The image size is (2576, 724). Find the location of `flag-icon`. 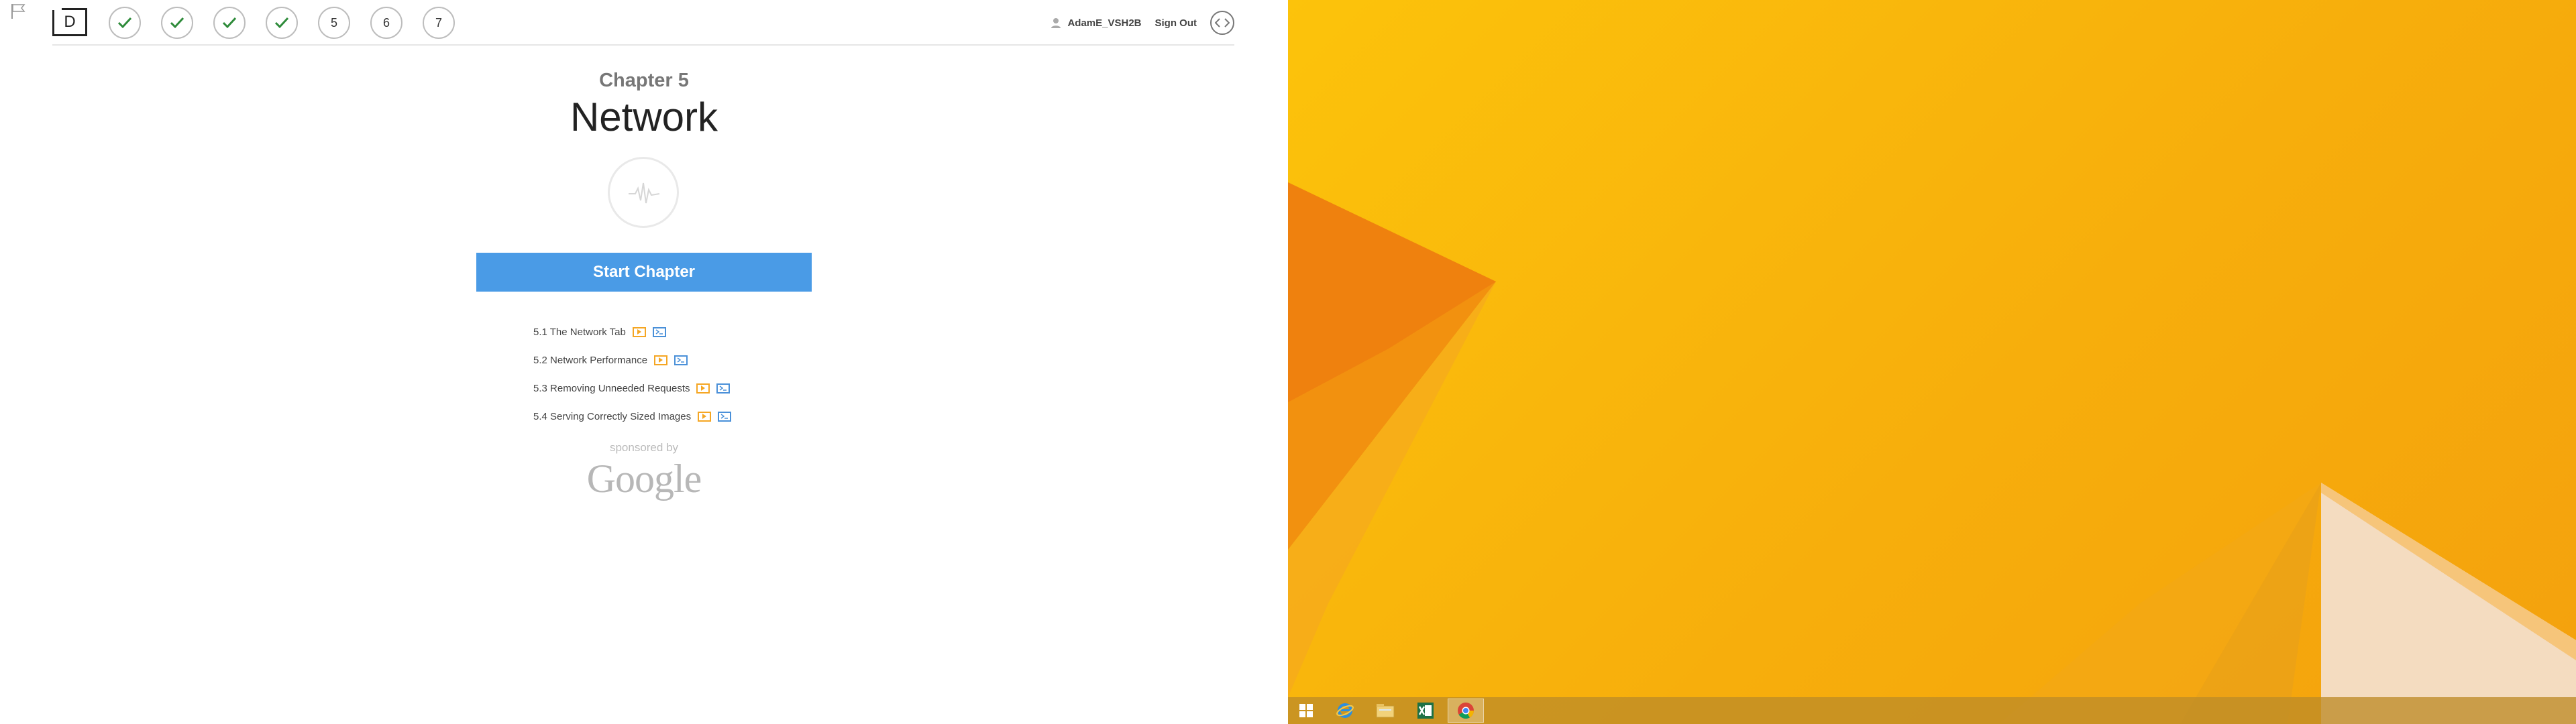

flag-icon is located at coordinates (18, 11).